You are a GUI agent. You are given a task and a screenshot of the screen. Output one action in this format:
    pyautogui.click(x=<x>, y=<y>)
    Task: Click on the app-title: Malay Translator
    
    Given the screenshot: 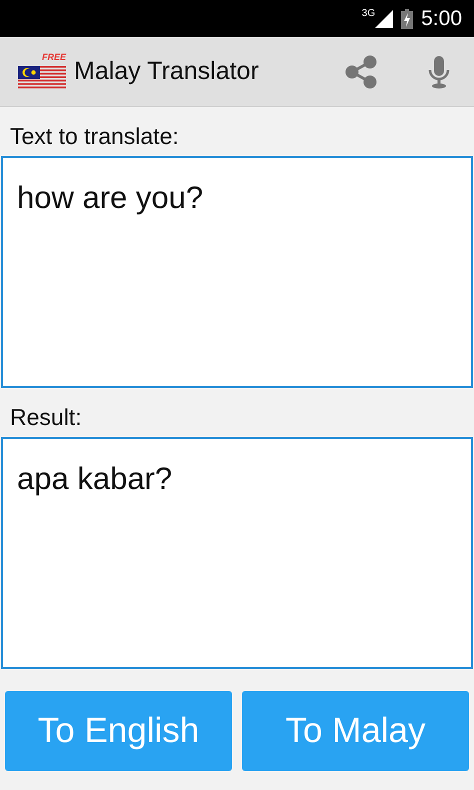 What is the action you would take?
    pyautogui.click(x=167, y=71)
    